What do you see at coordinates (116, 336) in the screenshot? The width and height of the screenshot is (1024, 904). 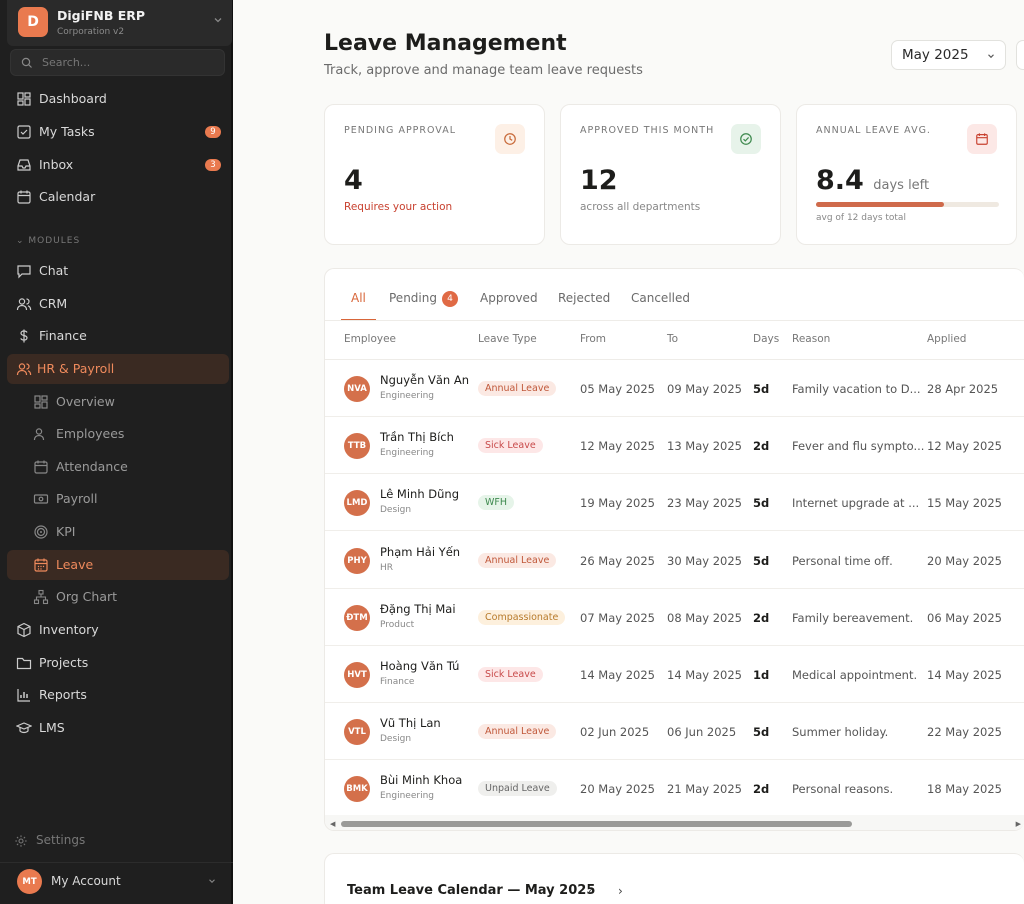 I see `nav-finance: Finance` at bounding box center [116, 336].